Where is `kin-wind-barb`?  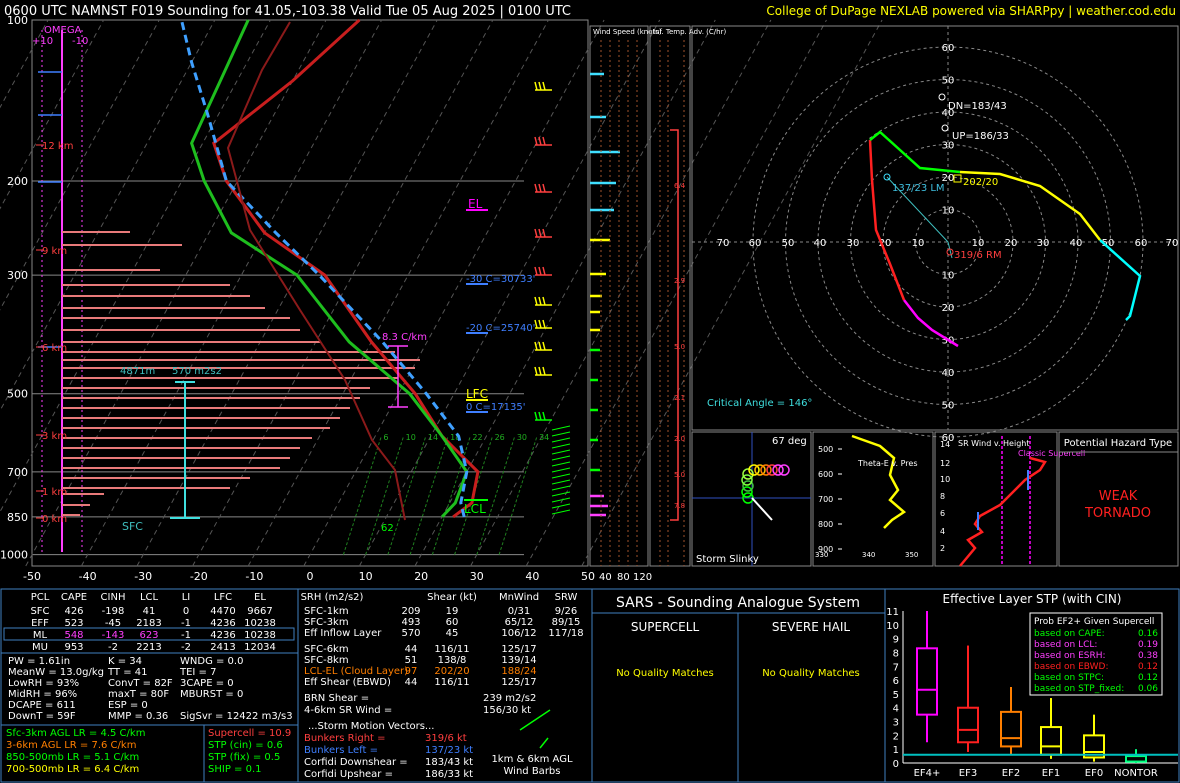
kin-wind-barb is located at coordinates (544, 743).